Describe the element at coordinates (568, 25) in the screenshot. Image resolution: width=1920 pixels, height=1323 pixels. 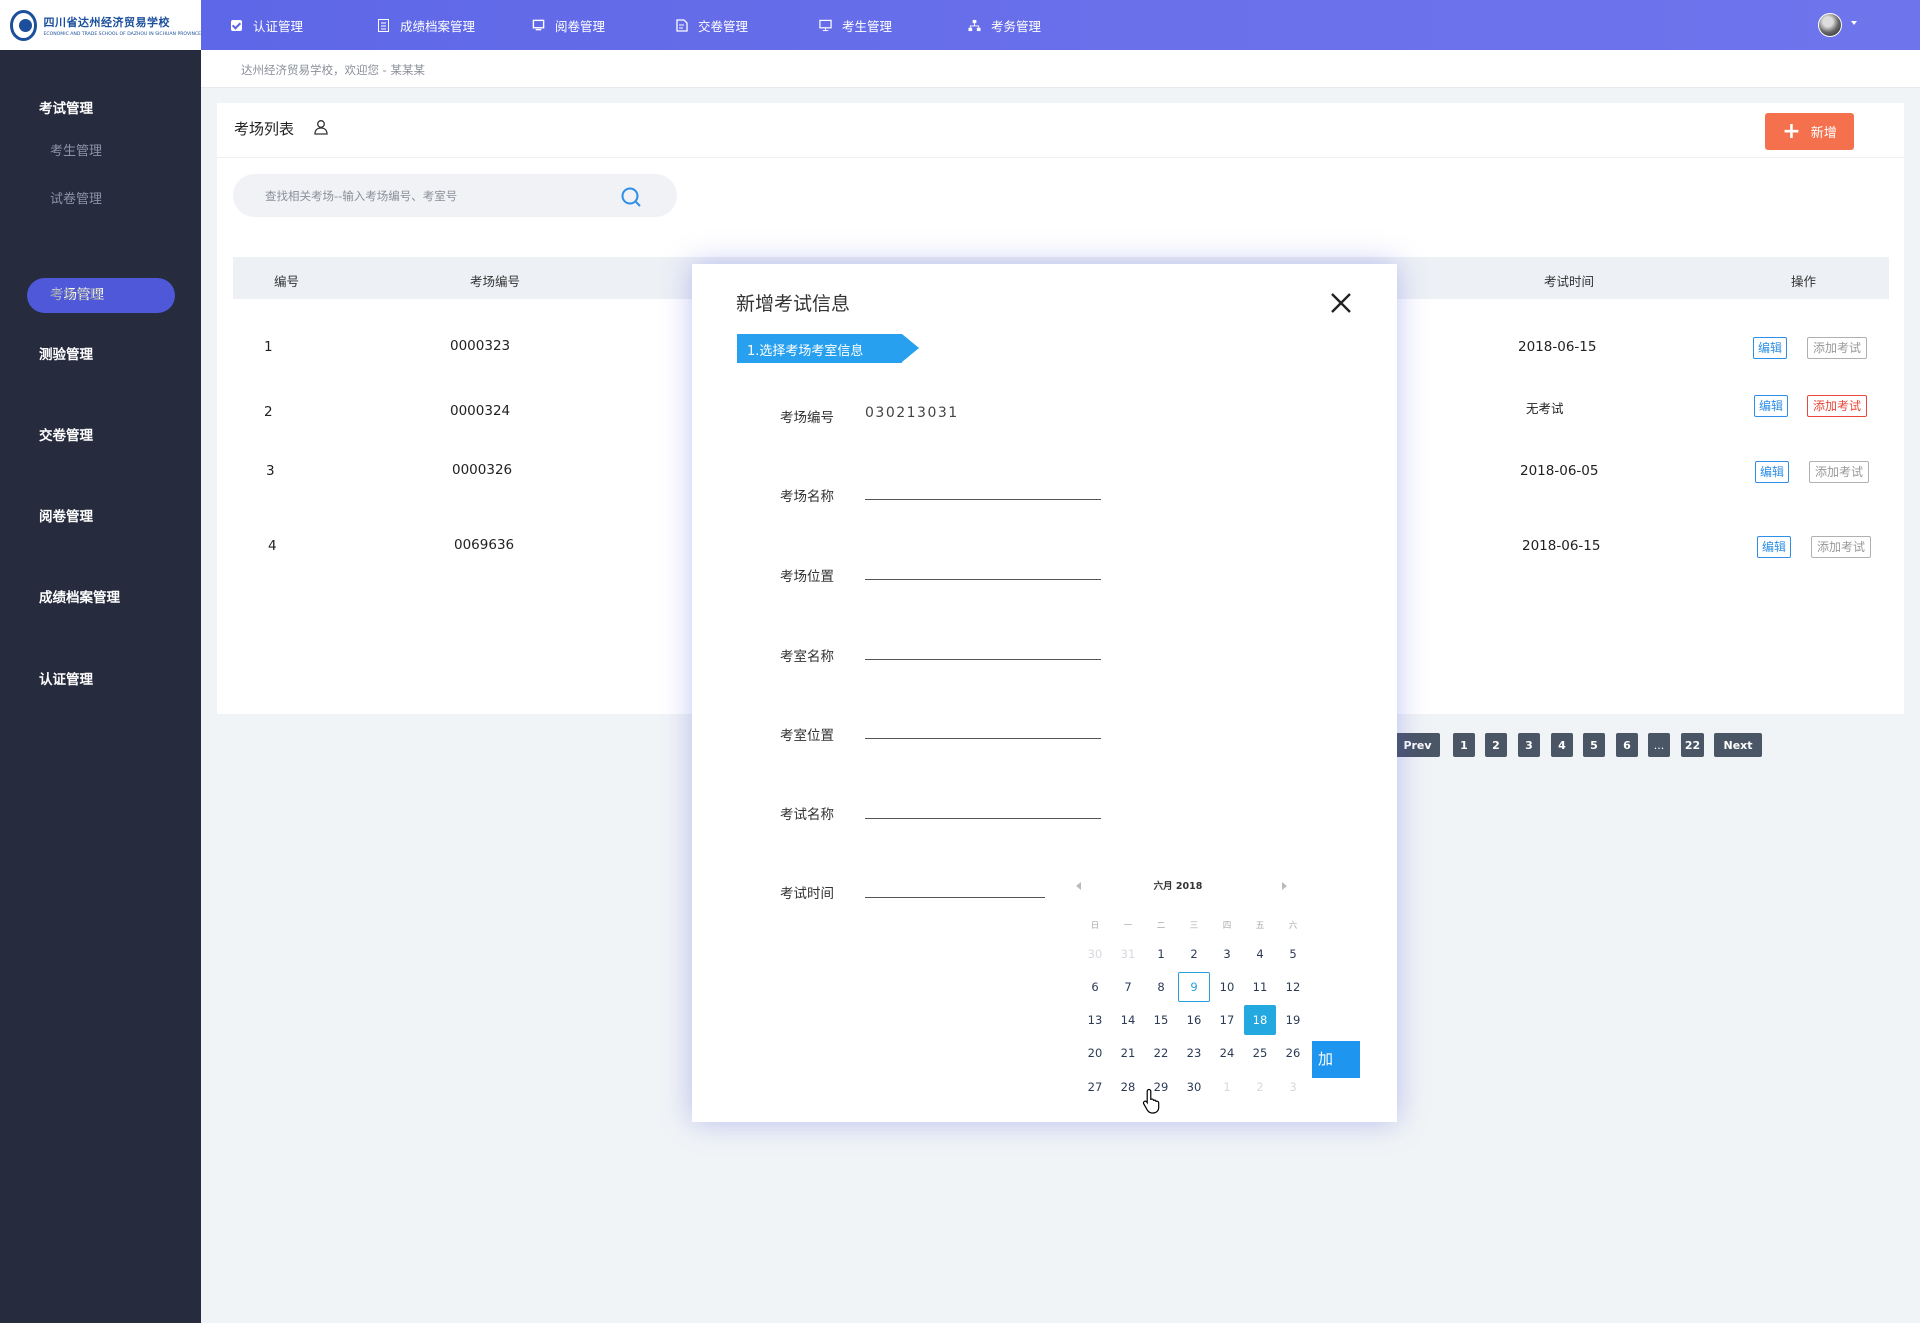
I see `topnav-item-marking: 阅卷管理` at that location.